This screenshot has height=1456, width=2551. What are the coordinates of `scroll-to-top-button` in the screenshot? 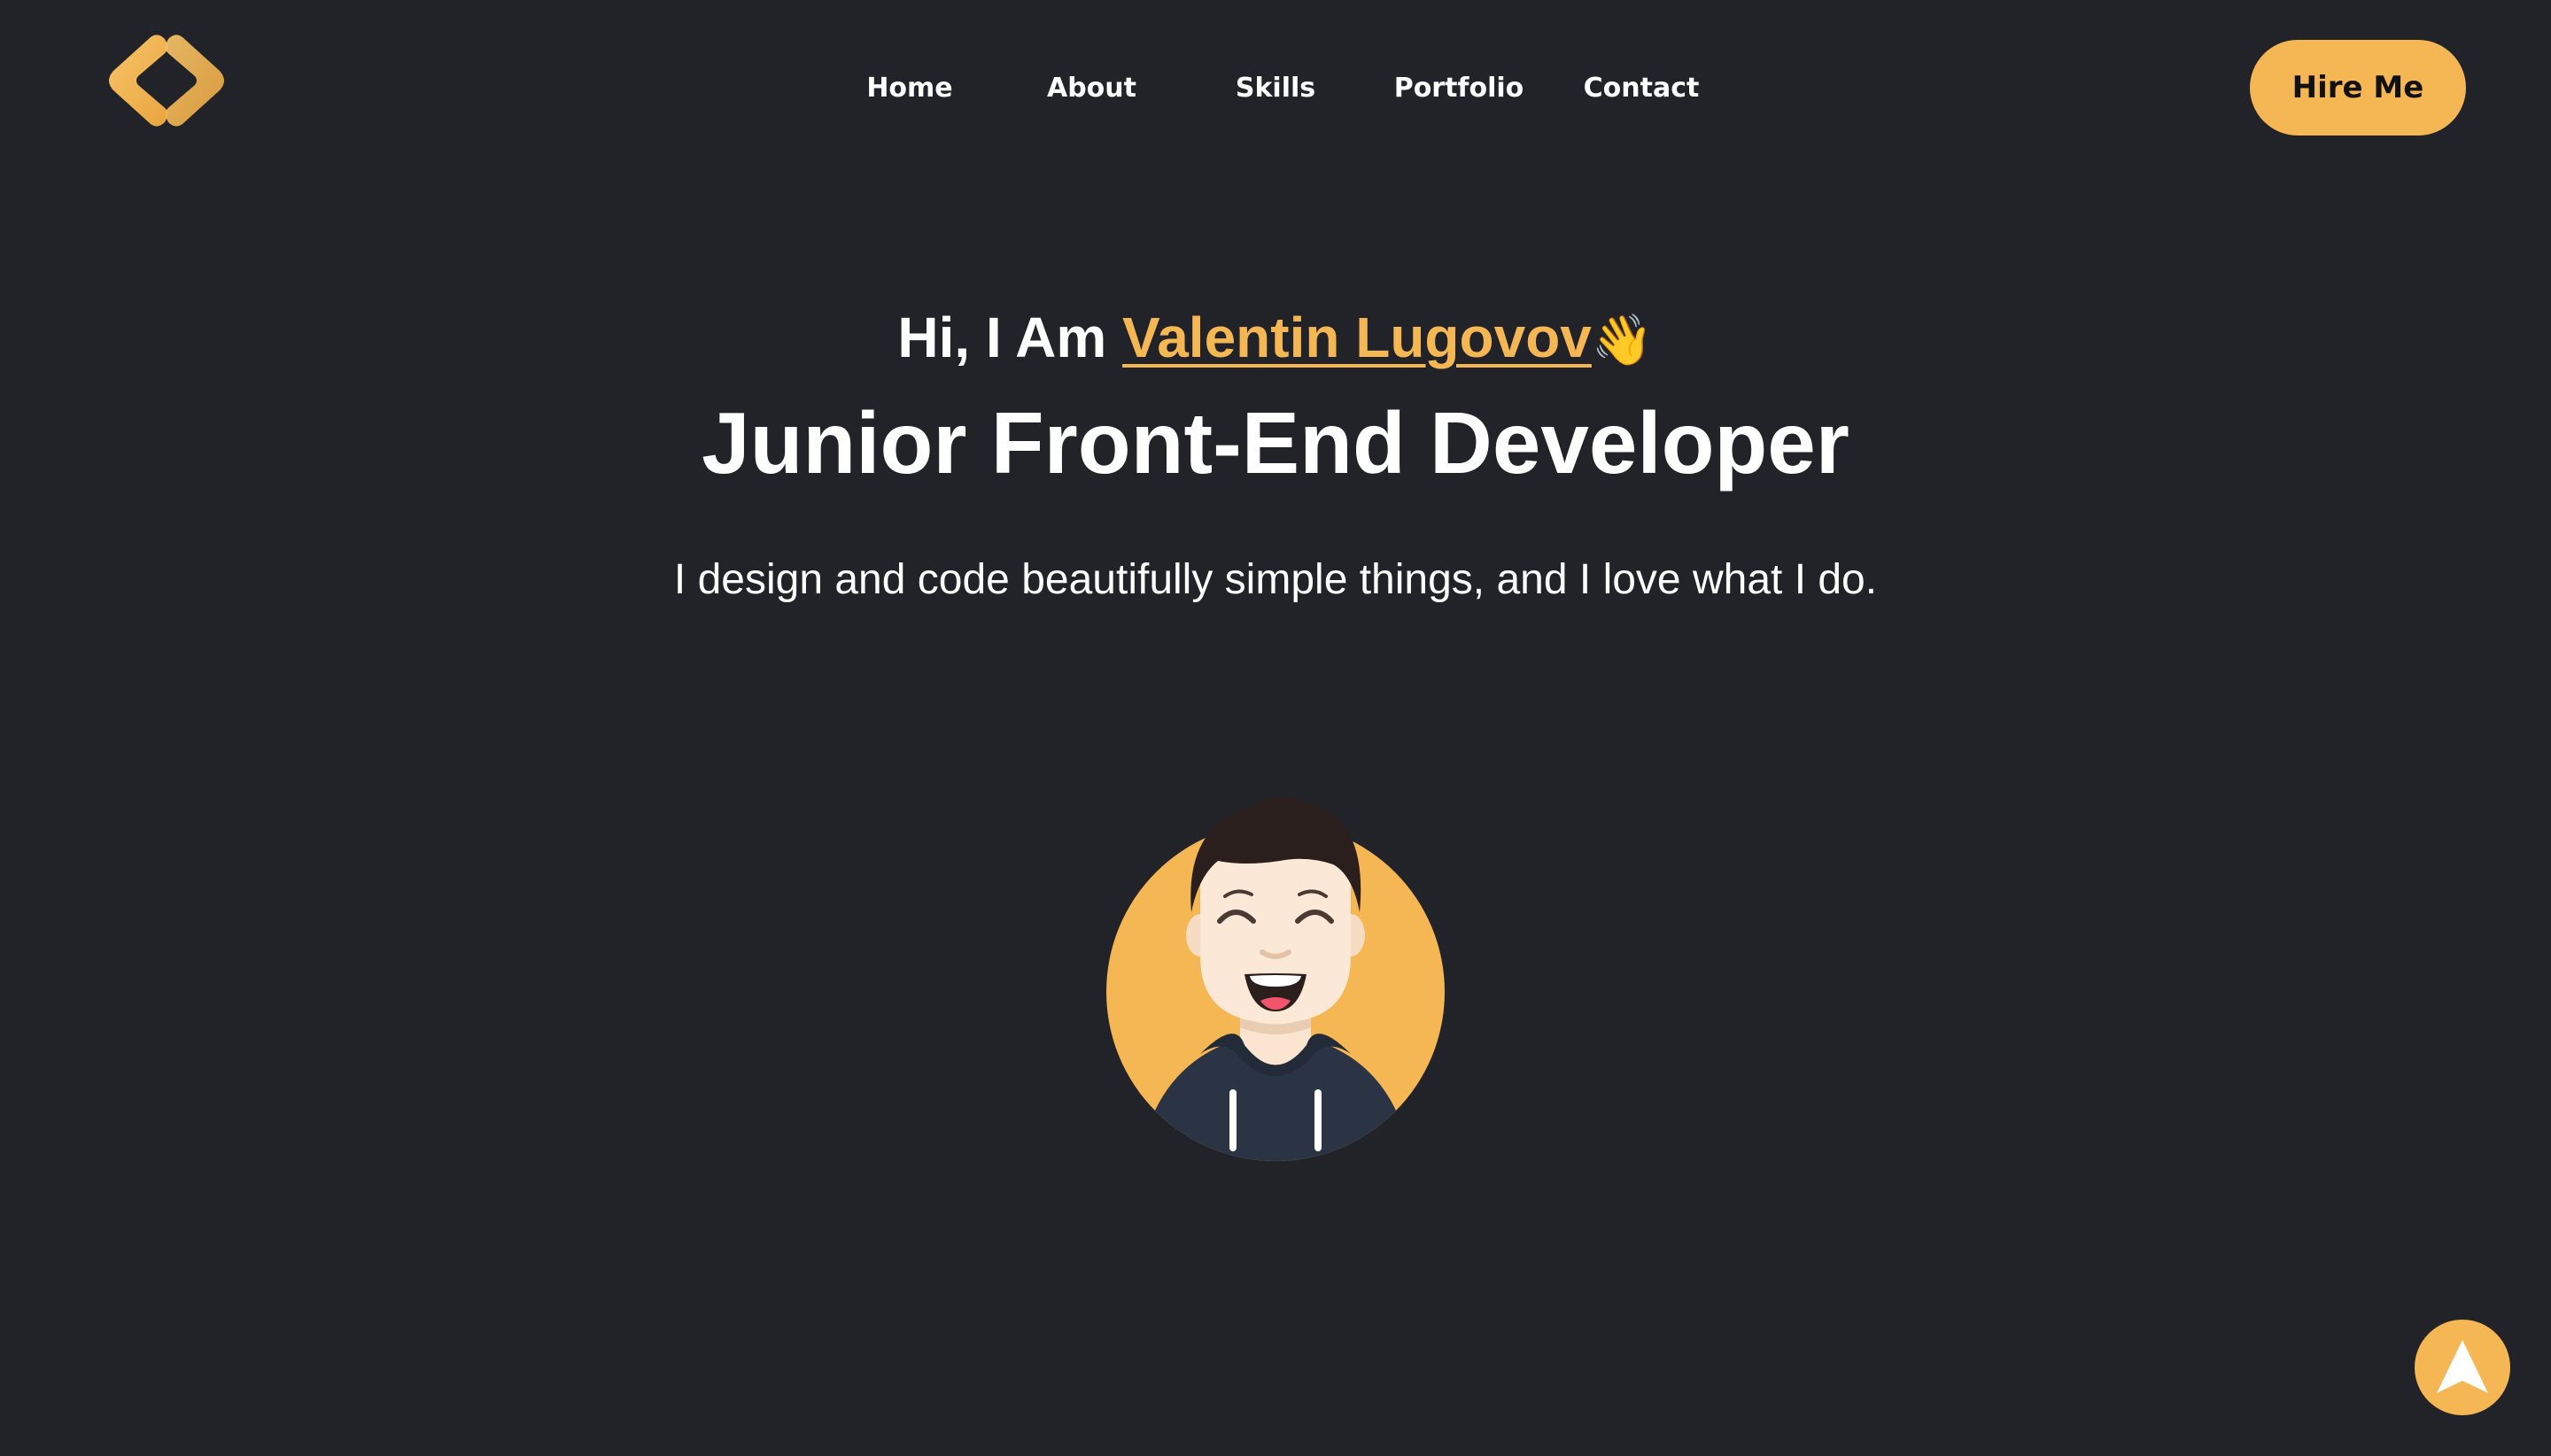 It's located at (2462, 1367).